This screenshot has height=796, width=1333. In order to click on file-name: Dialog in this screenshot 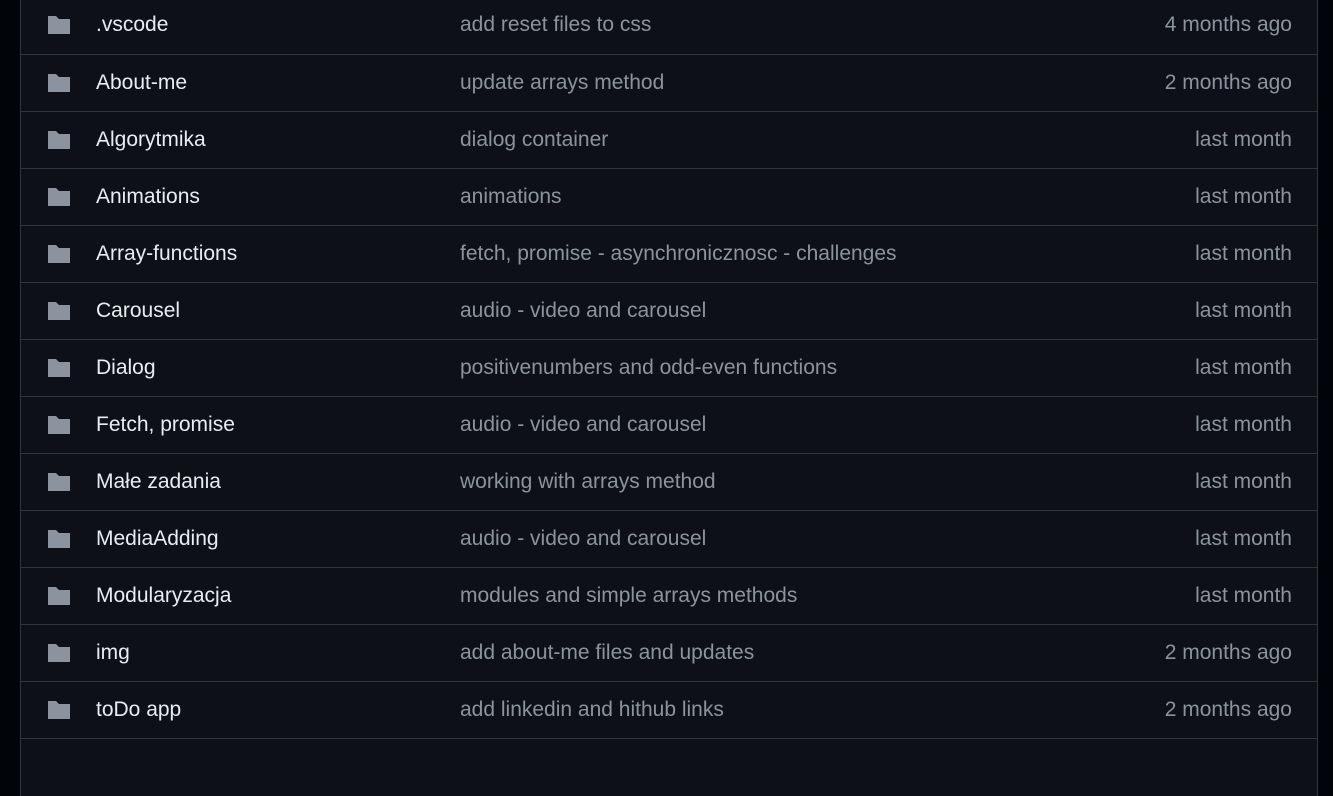, I will do `click(126, 368)`.